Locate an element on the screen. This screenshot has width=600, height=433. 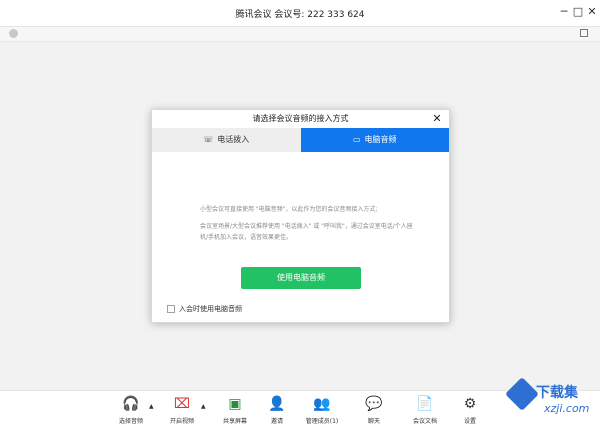
audio-caret-icon: ▲ is located at coordinates (151, 406).